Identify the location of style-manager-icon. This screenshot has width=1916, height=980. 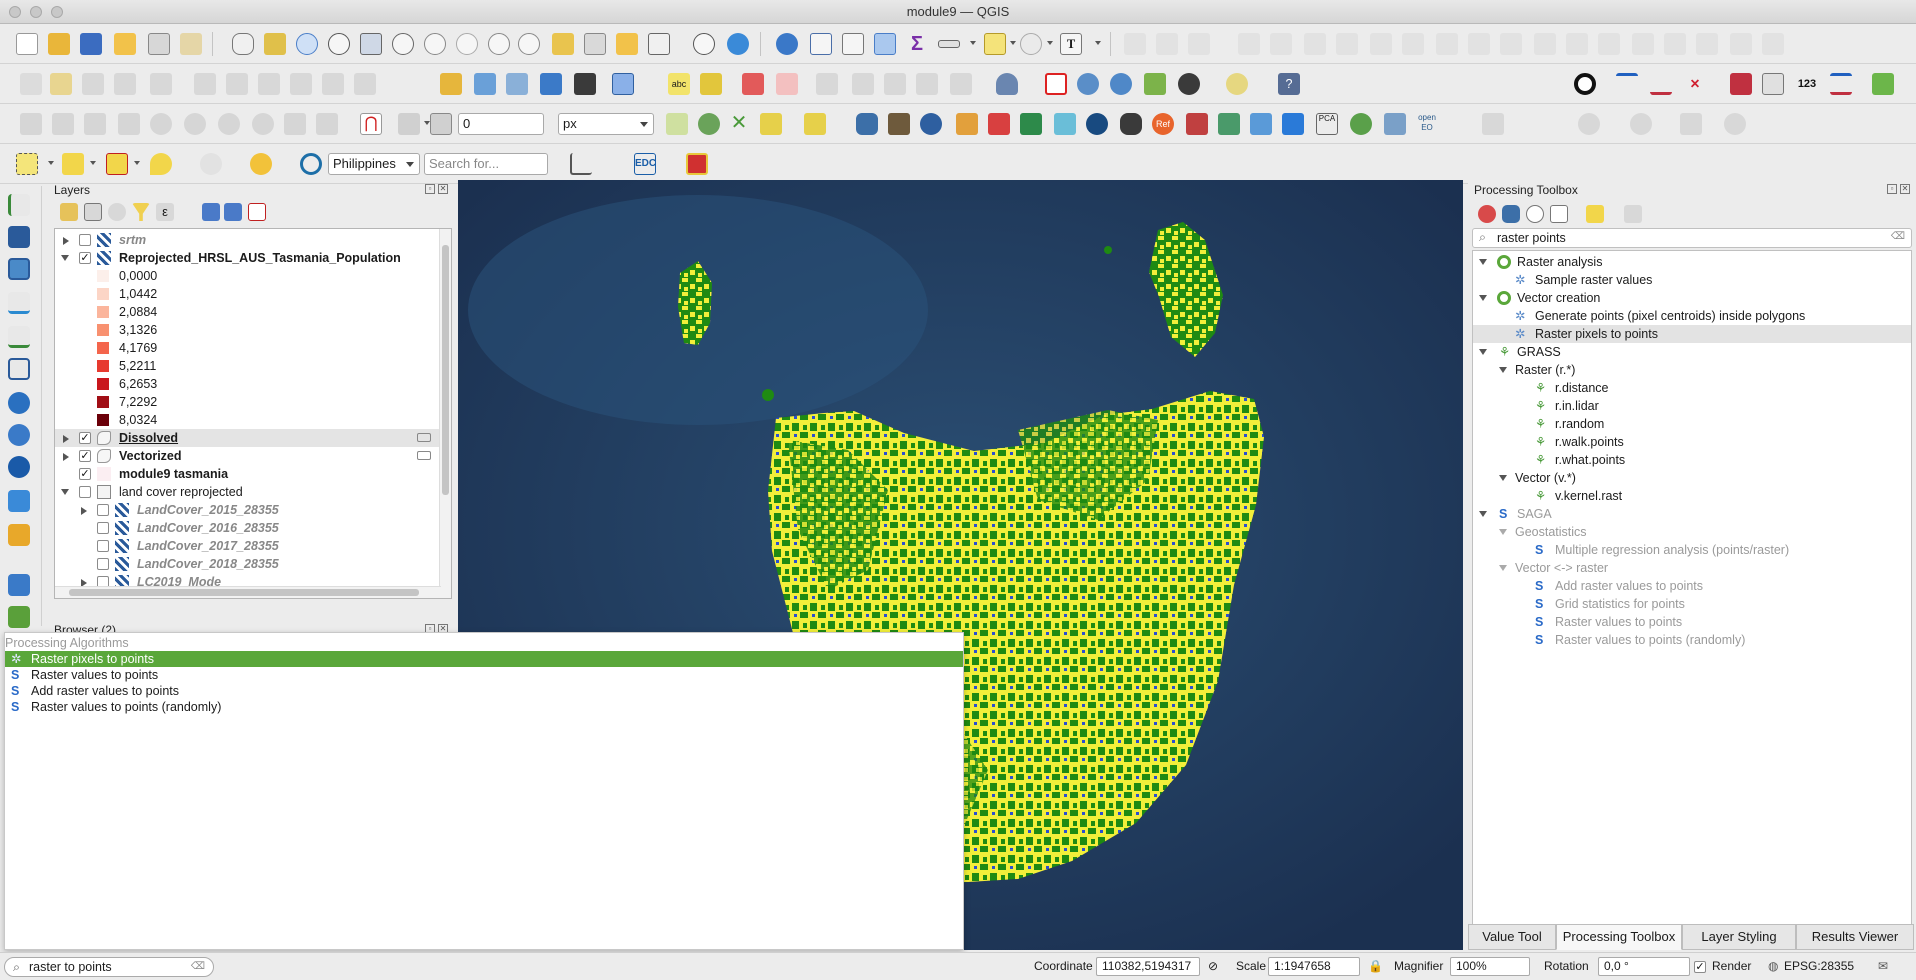
(191, 44).